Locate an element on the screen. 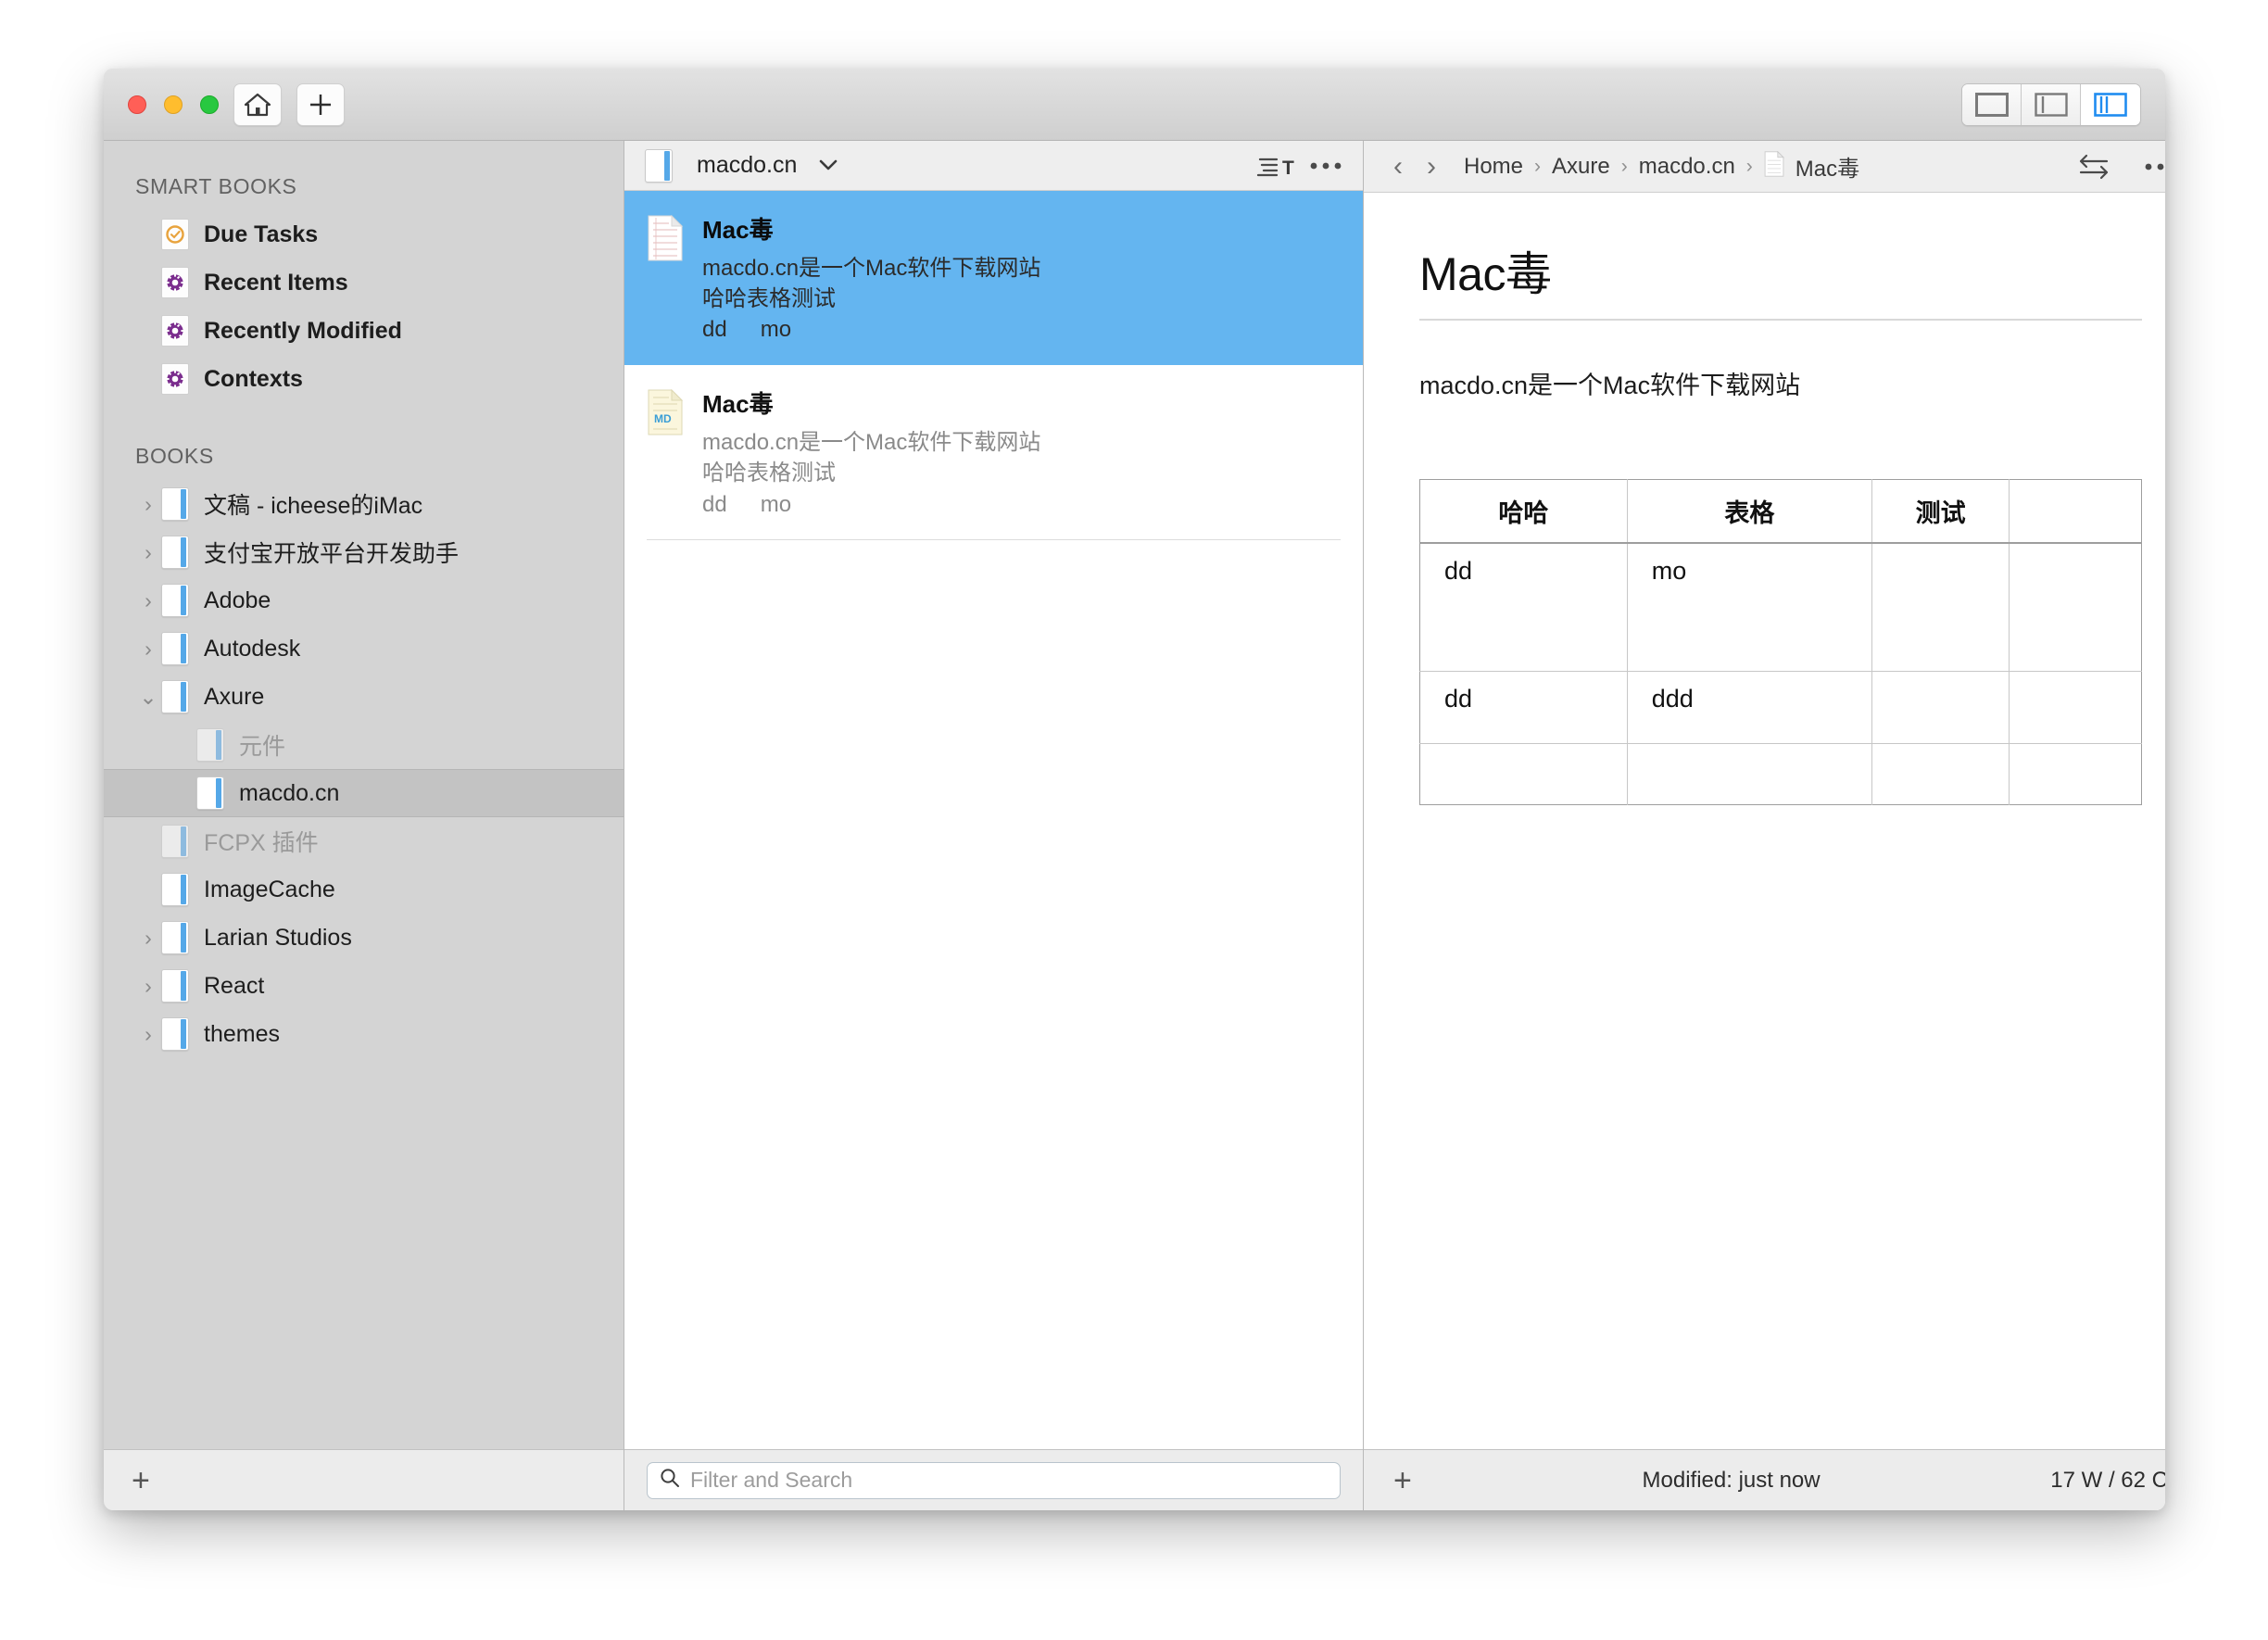 The width and height of the screenshot is (2268, 1640). chevron-down-icon: ⌄ is located at coordinates (148, 698).